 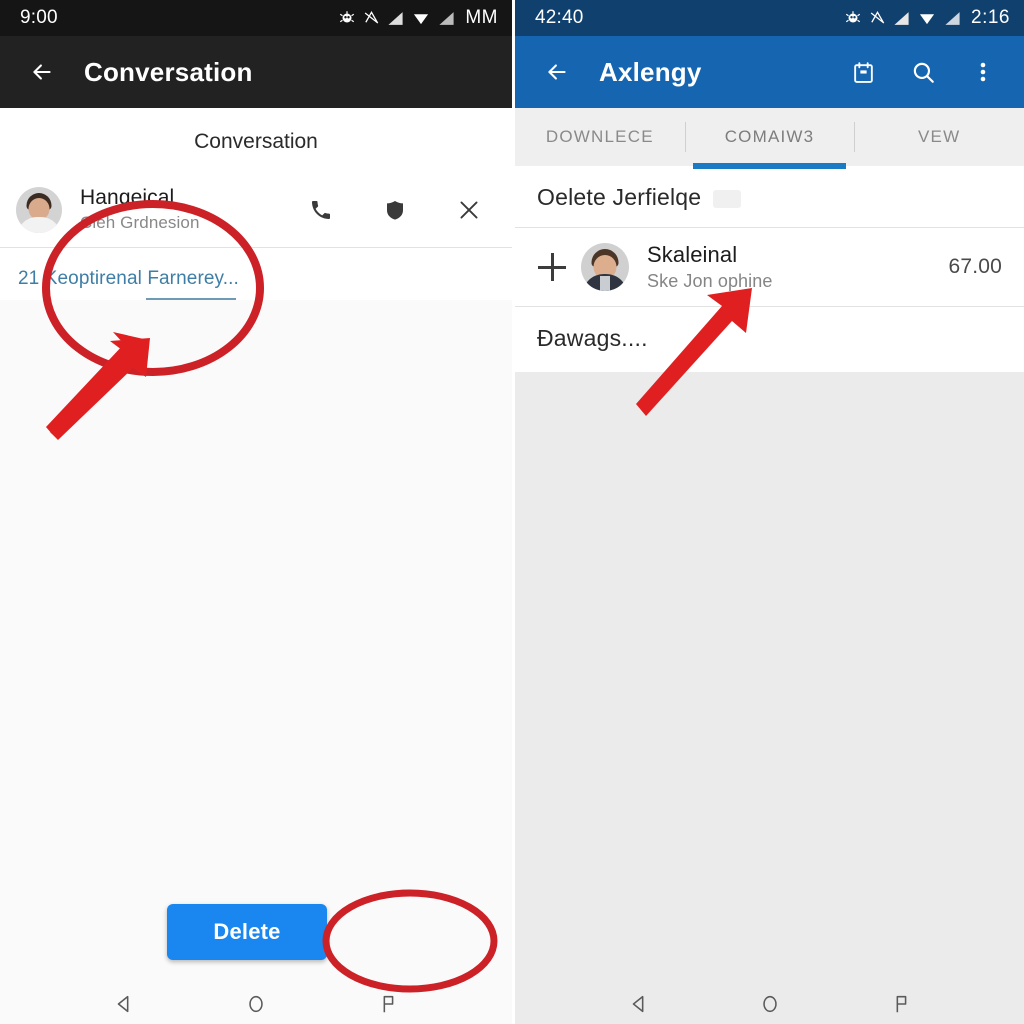 I want to click on section-subtitle: Conversation, so click(x=256, y=144).